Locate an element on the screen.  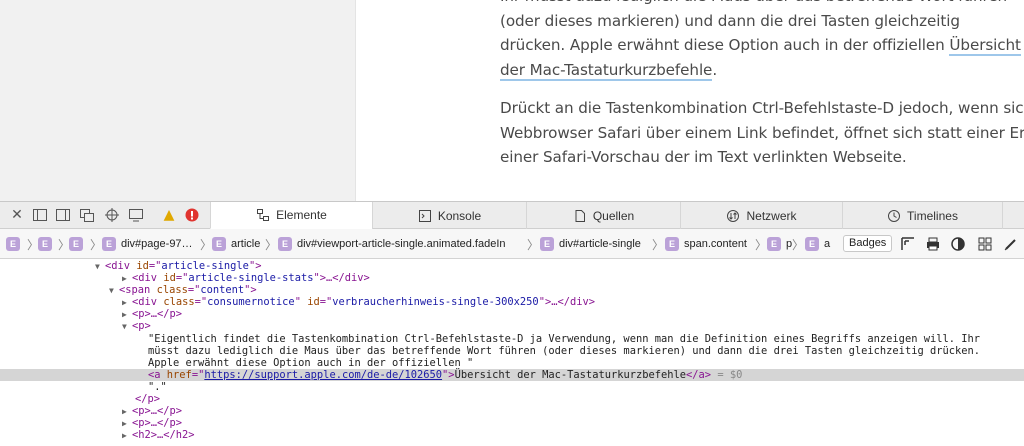
disclosure-closed-icon: ▶ is located at coordinates (127, 436).